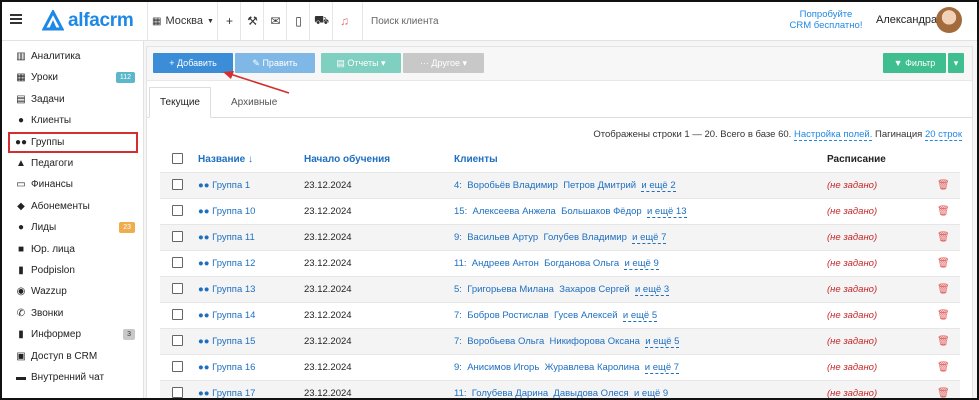 The image size is (979, 400). Describe the element at coordinates (72, 377) in the screenshot. I see `sidebar-item: ▬ Внутренний чат` at that location.